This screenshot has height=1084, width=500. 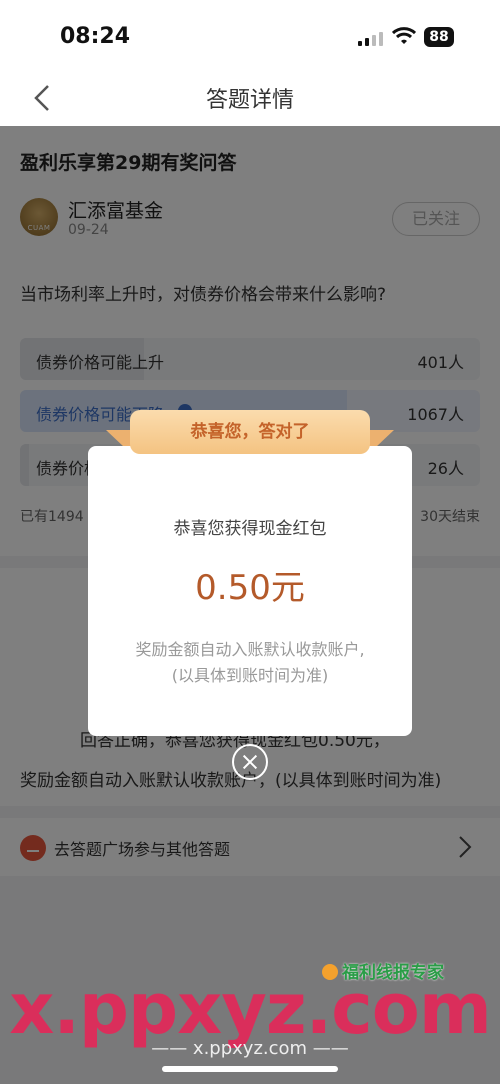 I want to click on battery-icon: 88, so click(x=439, y=37).